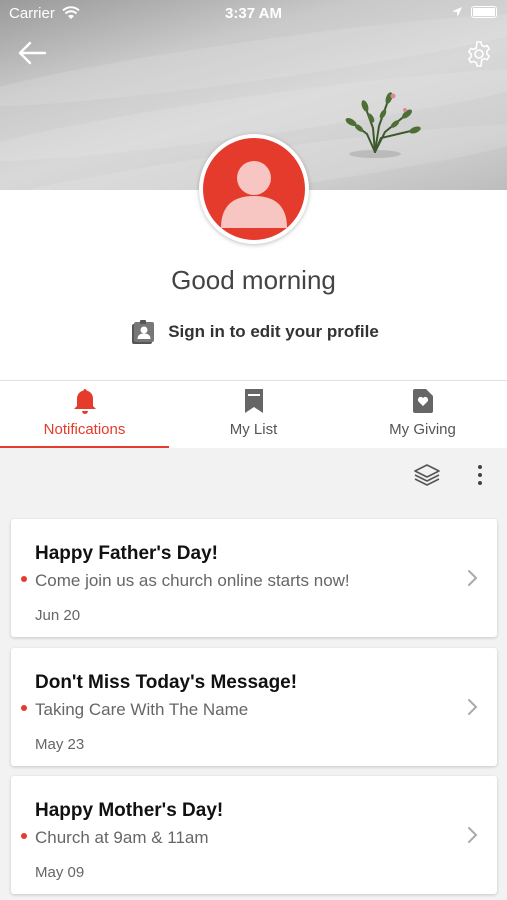 This screenshot has width=507, height=900. Describe the element at coordinates (253, 280) in the screenshot. I see `greeting-text: Good morning` at that location.